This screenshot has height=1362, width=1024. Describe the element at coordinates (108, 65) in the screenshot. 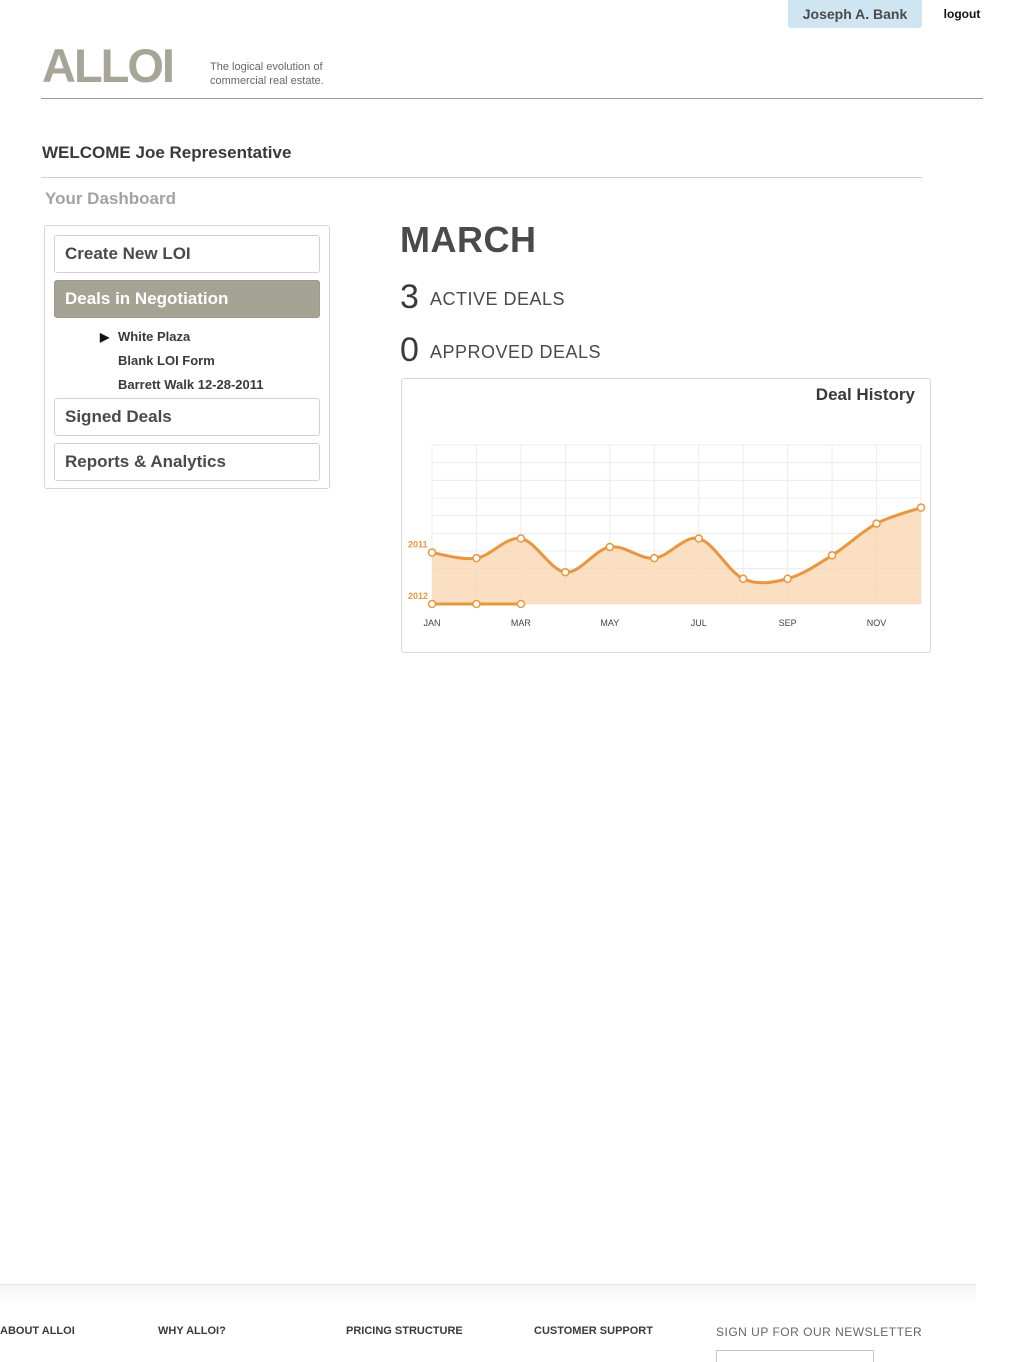

I see `logo: ALLOI` at that location.